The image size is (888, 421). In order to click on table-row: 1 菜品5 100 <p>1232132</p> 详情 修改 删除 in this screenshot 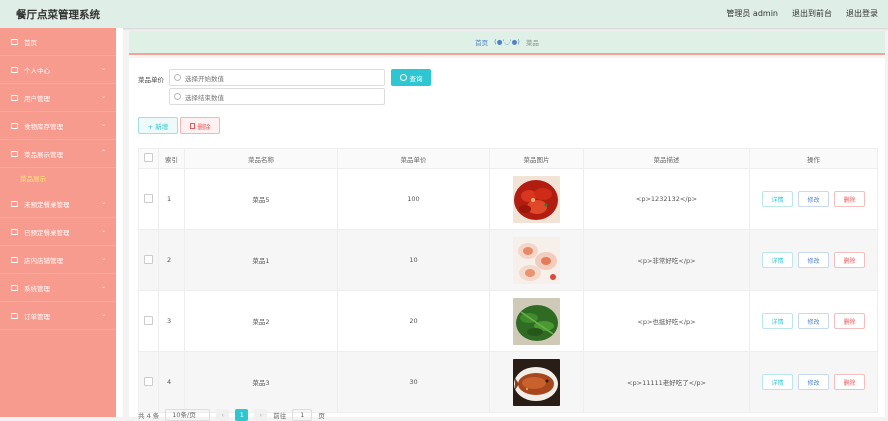, I will do `click(508, 199)`.